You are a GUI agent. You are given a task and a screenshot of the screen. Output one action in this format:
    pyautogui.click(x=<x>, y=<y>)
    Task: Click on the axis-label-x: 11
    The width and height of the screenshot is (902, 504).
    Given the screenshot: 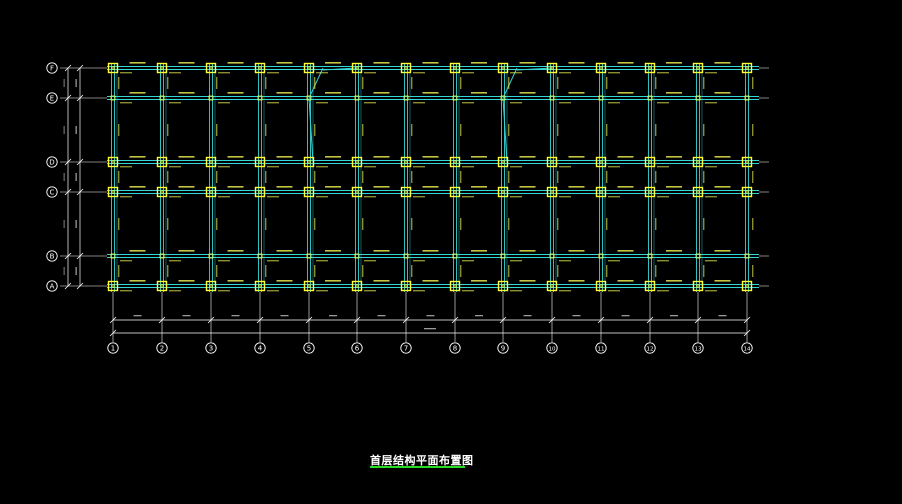 What is the action you would take?
    pyautogui.click(x=601, y=350)
    